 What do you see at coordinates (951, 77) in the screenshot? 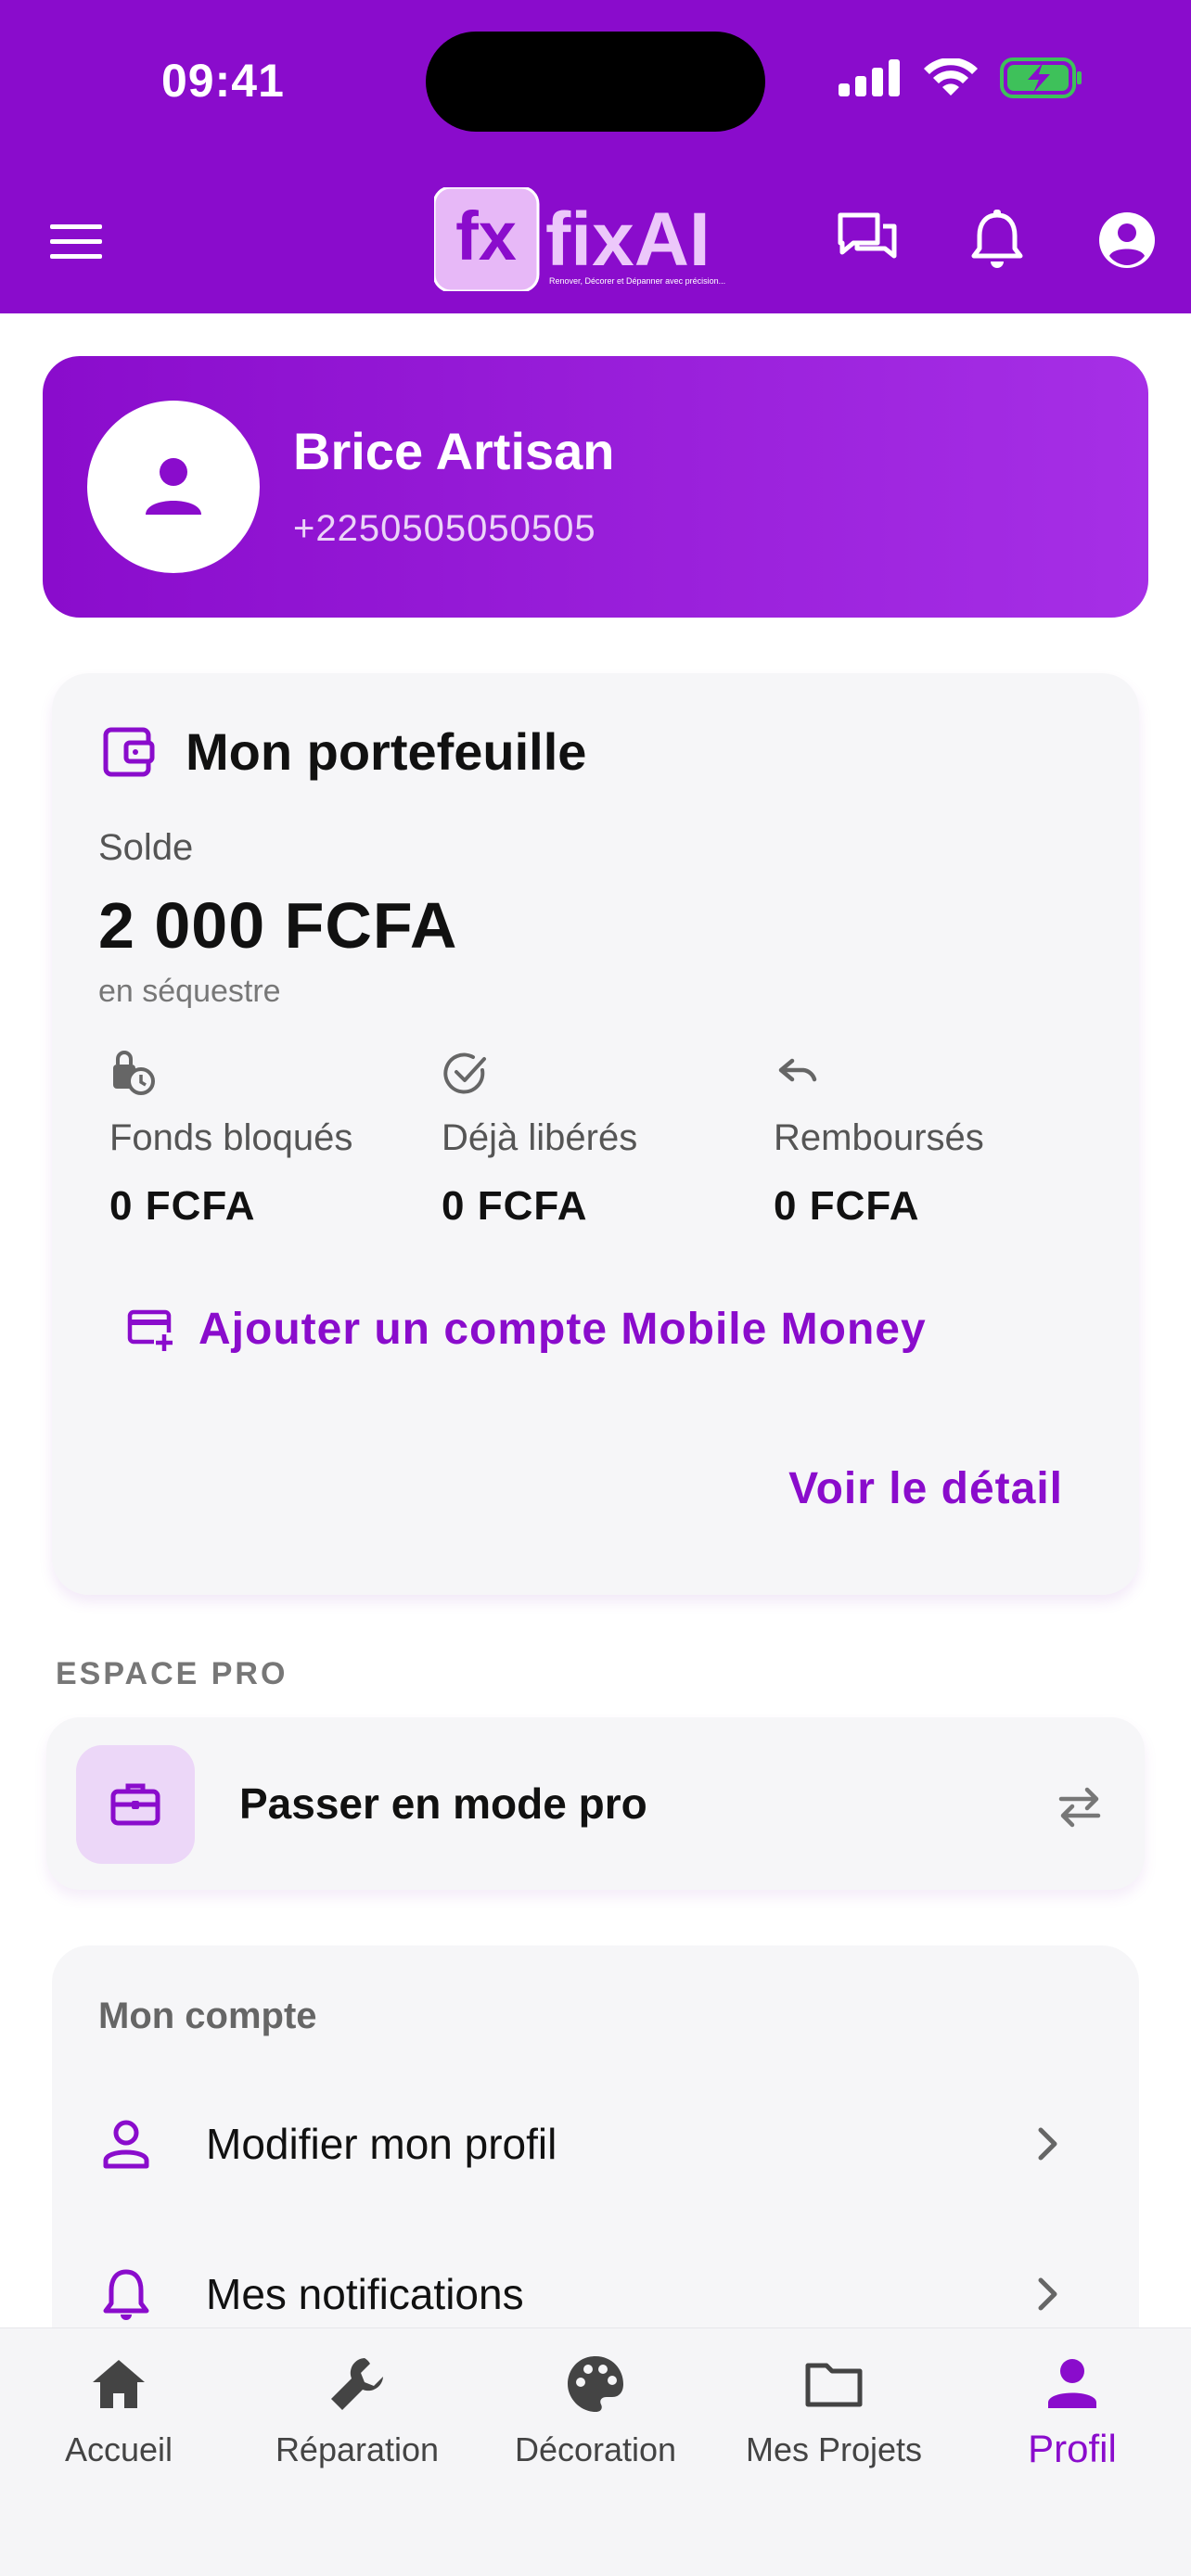
I see `wifi-icon` at bounding box center [951, 77].